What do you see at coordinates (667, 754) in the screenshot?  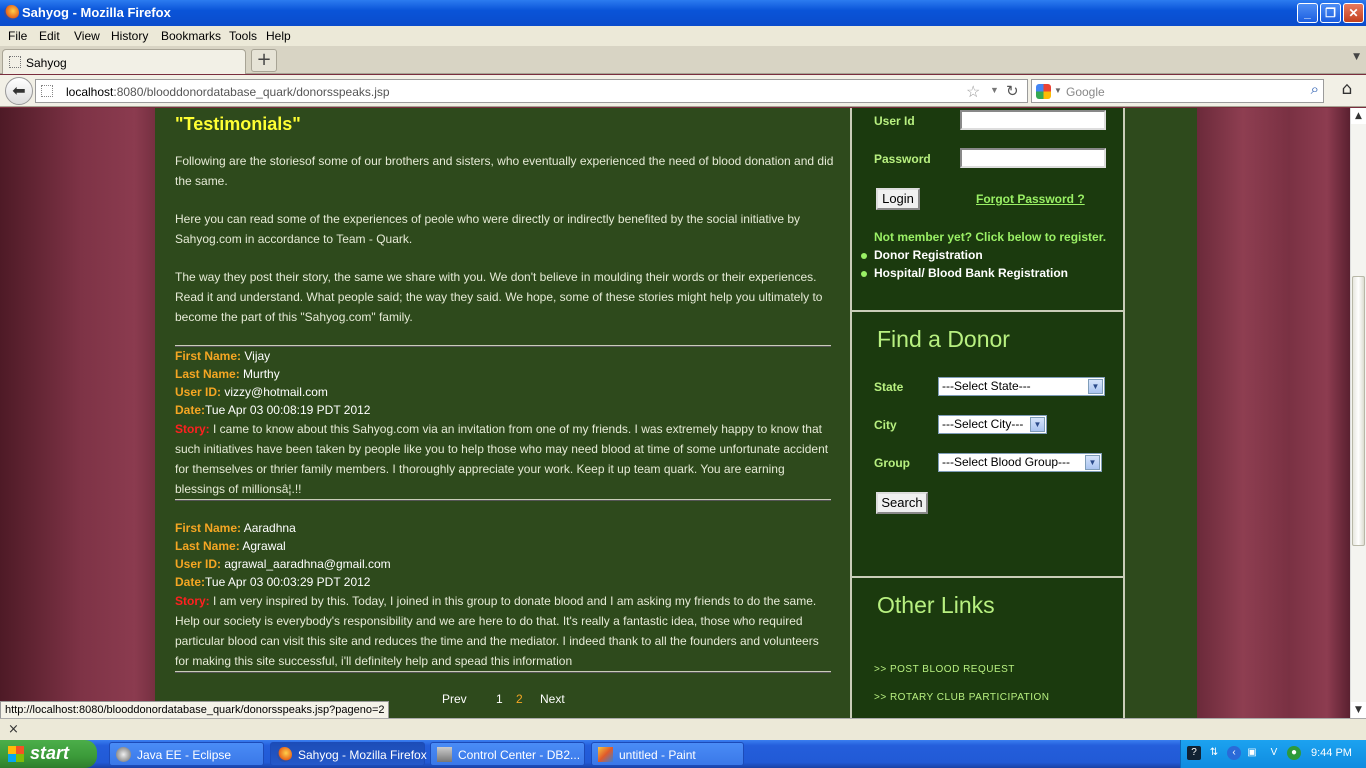 I see `task-paint: untitled - Paint` at bounding box center [667, 754].